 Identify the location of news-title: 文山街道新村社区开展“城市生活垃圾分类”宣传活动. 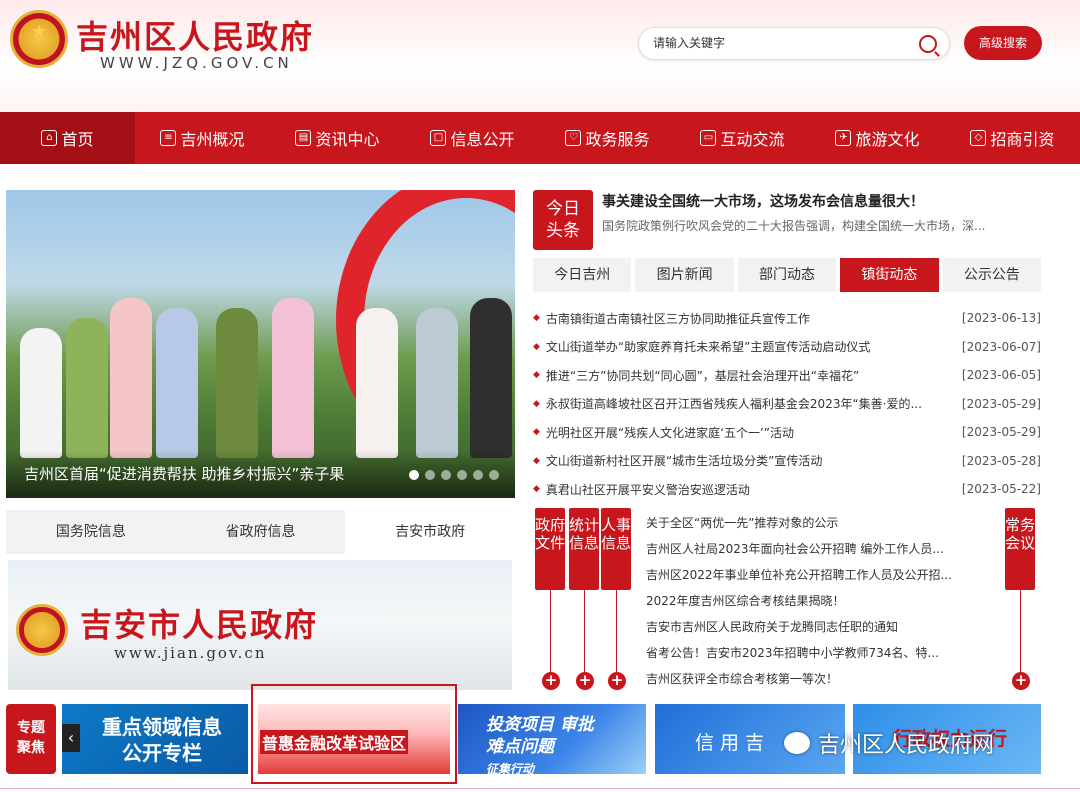
(754, 460).